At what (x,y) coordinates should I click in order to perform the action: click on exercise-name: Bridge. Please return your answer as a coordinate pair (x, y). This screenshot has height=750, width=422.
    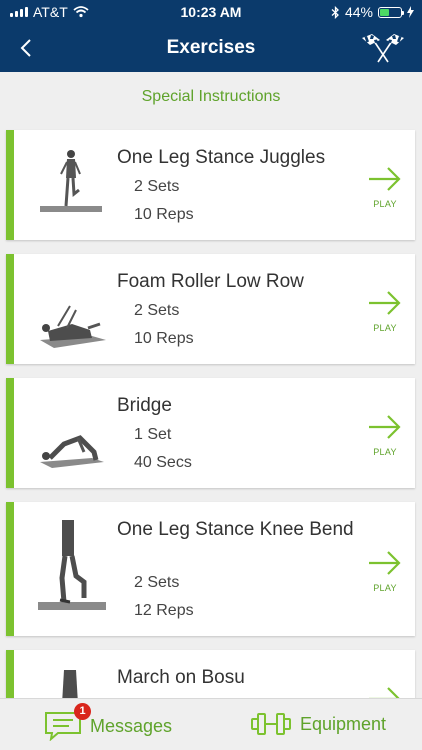
    Looking at the image, I should click on (144, 405).